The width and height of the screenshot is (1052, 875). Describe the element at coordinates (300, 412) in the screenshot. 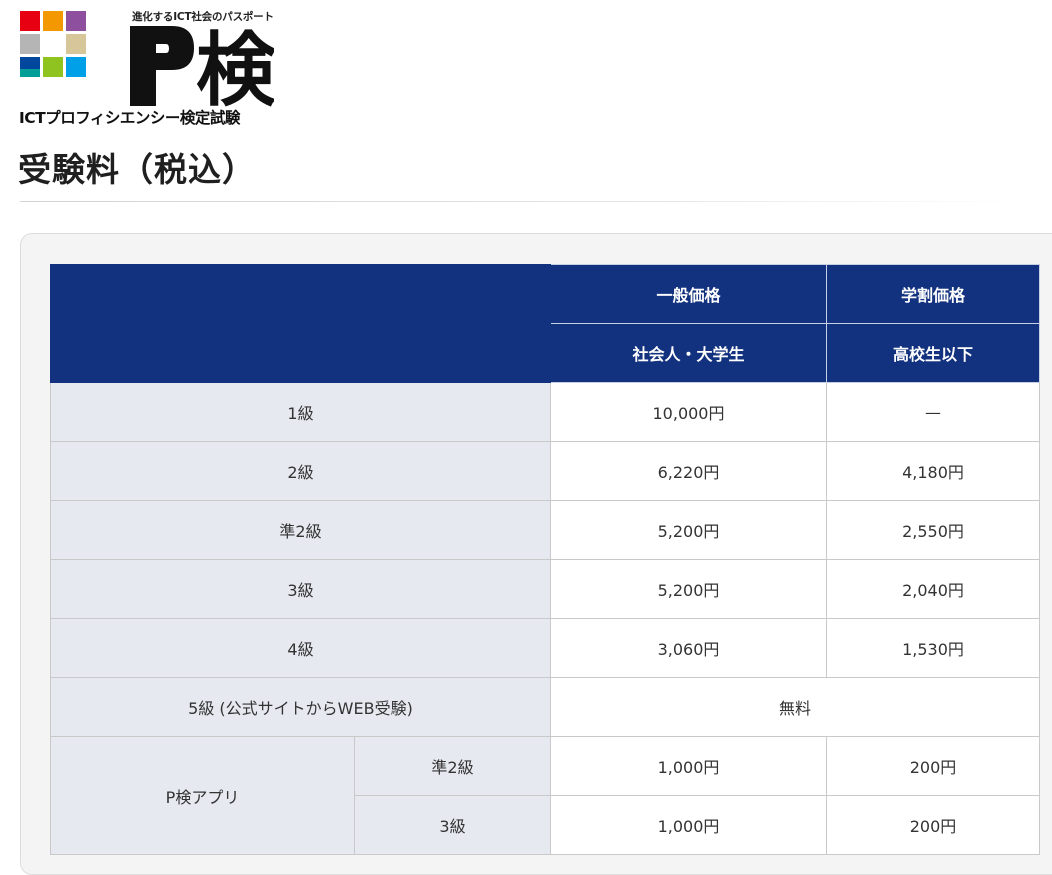

I see `grade-cell: 1級` at that location.